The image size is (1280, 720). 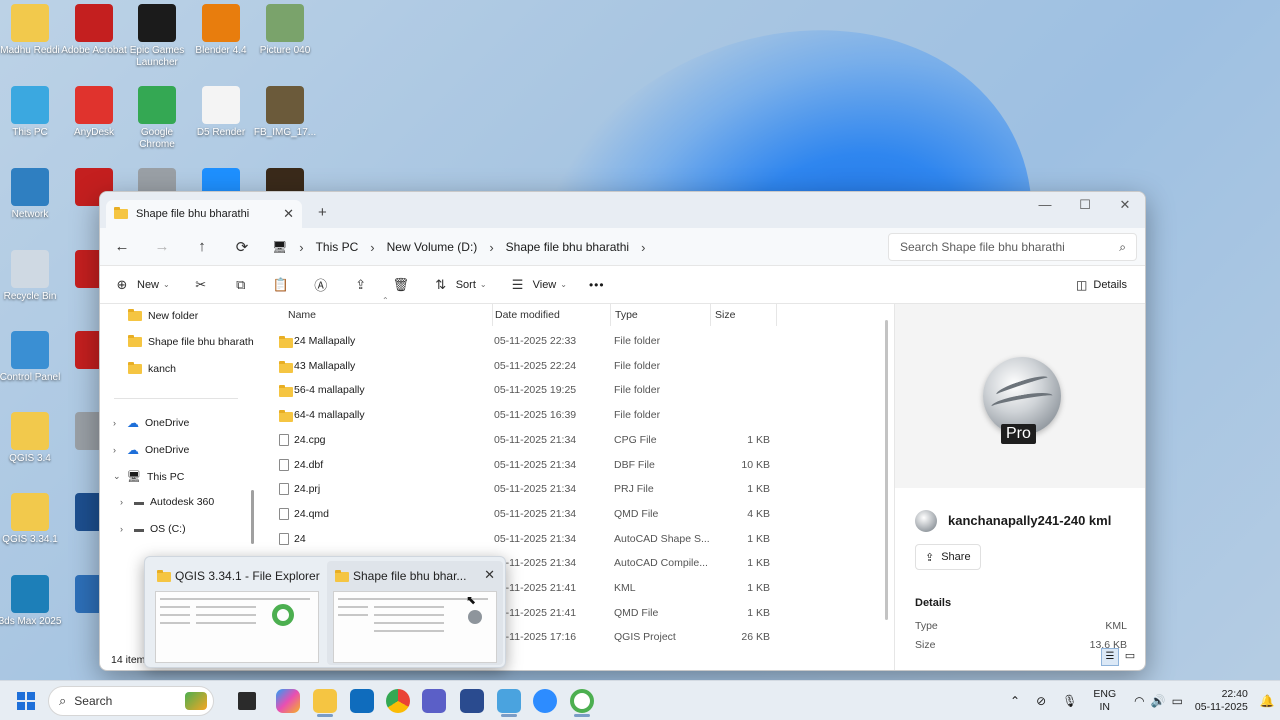 I want to click on qgis-taskbar-icon, so click(x=582, y=701).